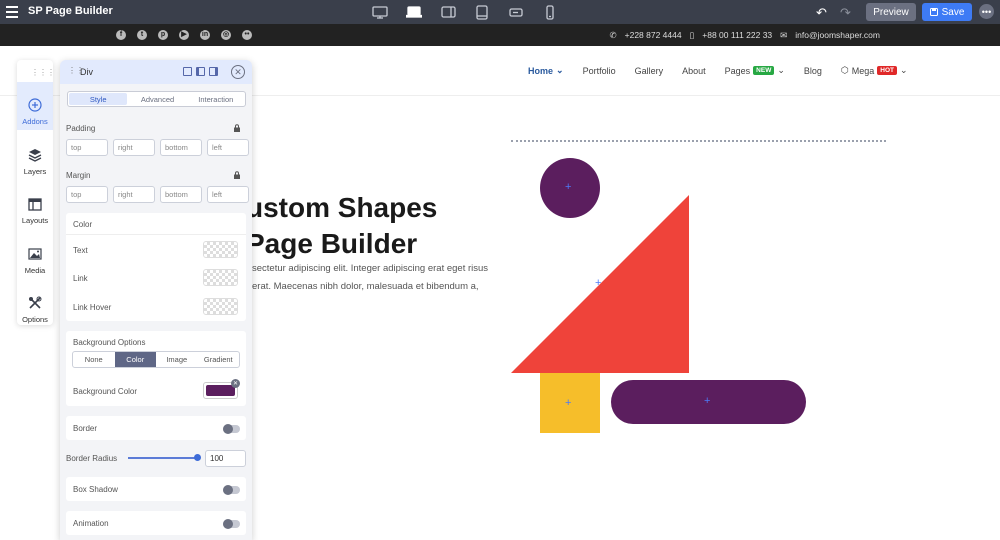 Image resolution: width=1000 pixels, height=540 pixels. I want to click on border-radius-slider-handle, so click(197, 457).